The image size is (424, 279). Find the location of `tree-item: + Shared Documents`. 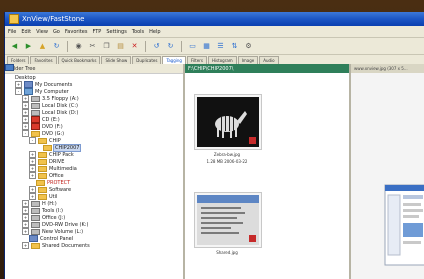

tree-item: + Shared Documents is located at coordinates (94, 245).